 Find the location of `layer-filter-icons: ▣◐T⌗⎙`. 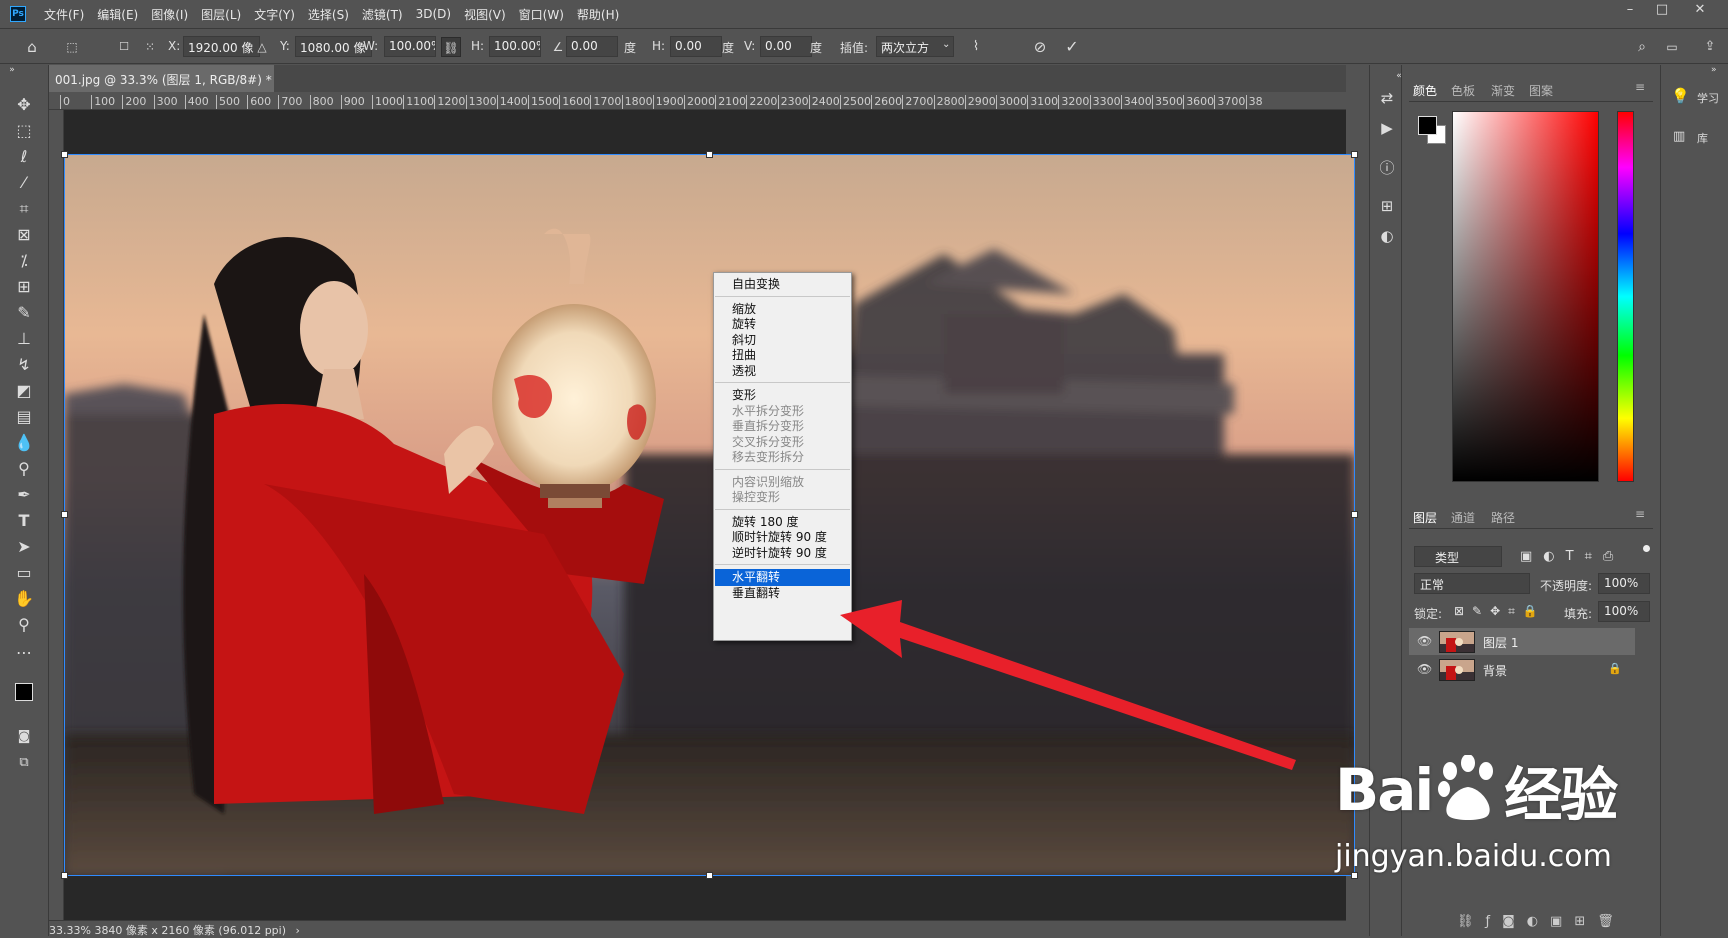

layer-filter-icons: ▣◐T⌗⎙ is located at coordinates (1572, 556).